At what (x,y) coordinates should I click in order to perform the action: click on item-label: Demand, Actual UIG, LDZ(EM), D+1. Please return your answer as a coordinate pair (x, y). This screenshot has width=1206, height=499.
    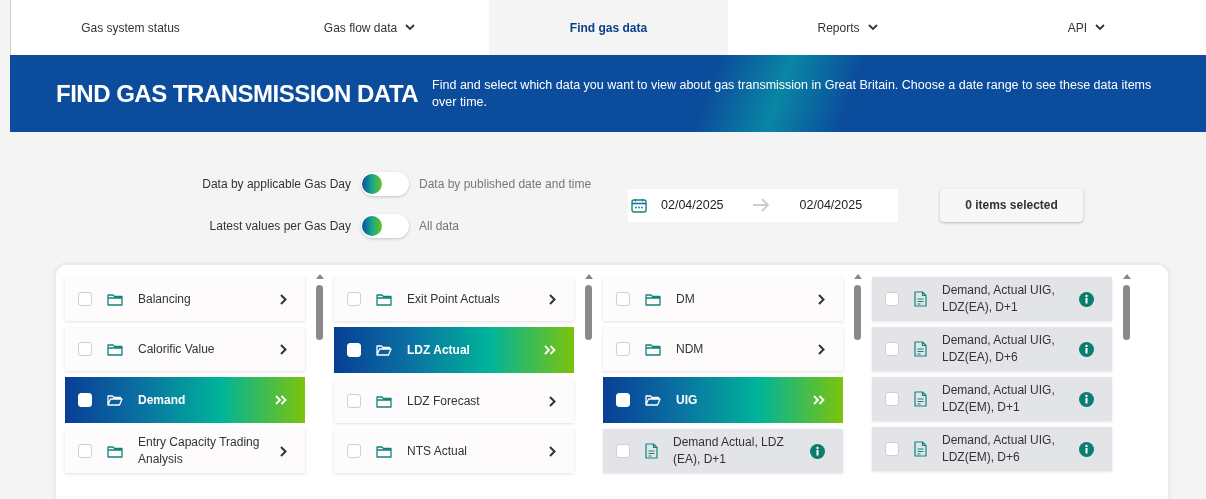
    Looking at the image, I should click on (999, 399).